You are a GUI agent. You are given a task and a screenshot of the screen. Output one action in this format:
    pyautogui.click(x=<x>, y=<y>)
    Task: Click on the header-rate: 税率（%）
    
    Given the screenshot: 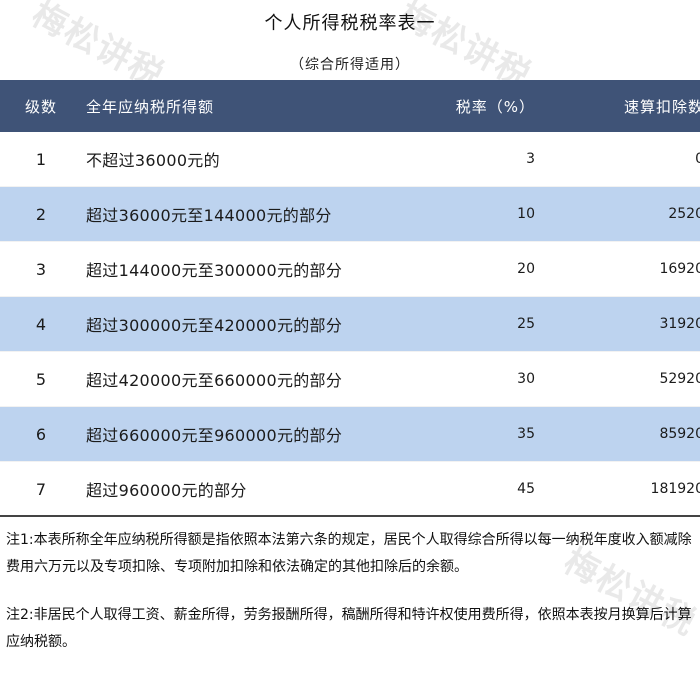 What is the action you would take?
    pyautogui.click(x=484, y=106)
    